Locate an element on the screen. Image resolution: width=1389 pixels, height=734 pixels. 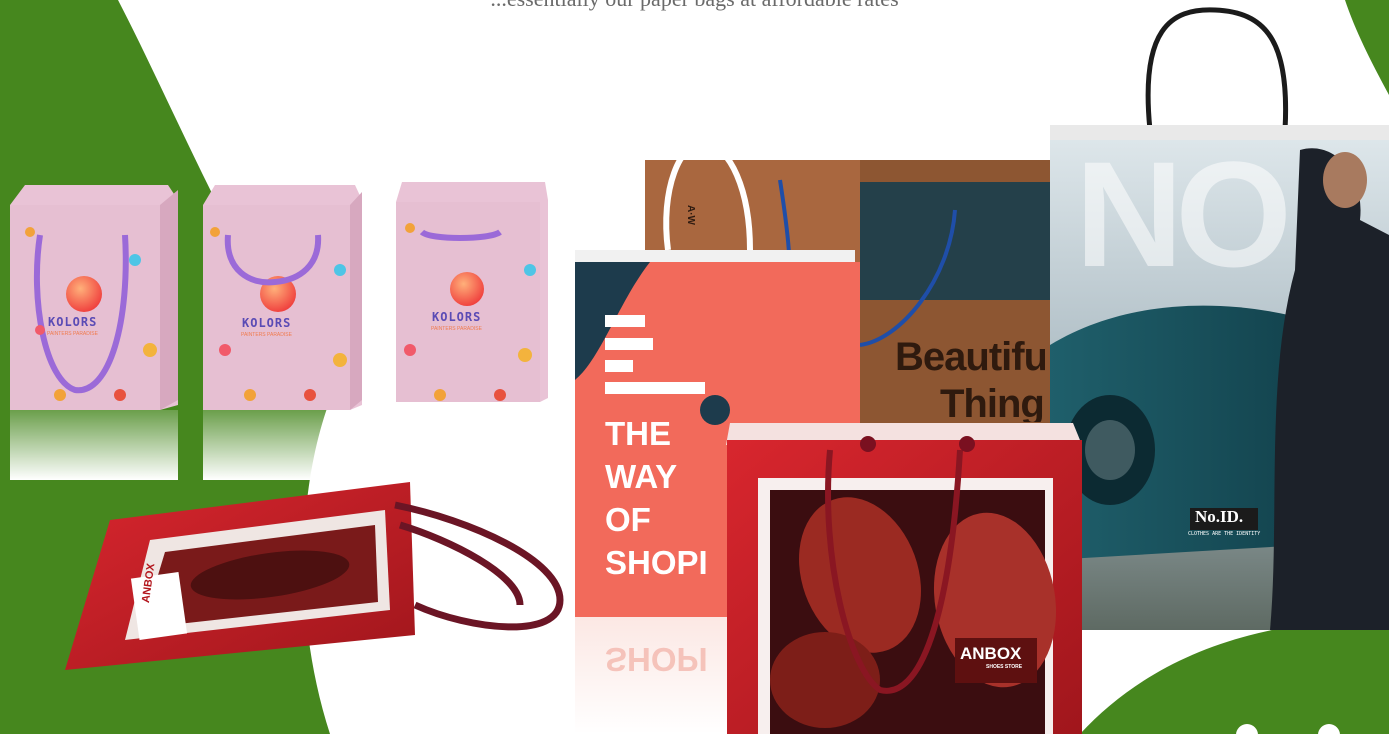
green-swoosh-right-top is located at coordinates (1367, 47).